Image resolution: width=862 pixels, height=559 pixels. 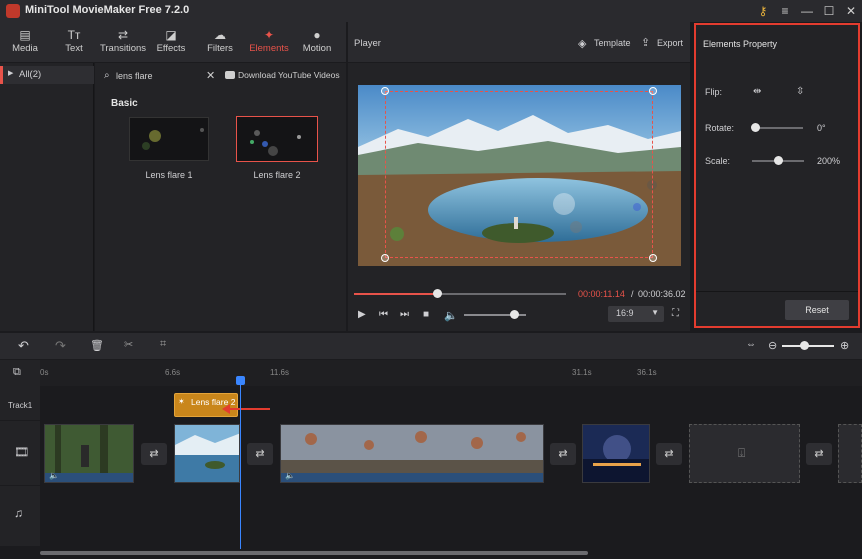 What do you see at coordinates (20, 405) in the screenshot?
I see `track1-label: Track1` at bounding box center [20, 405].